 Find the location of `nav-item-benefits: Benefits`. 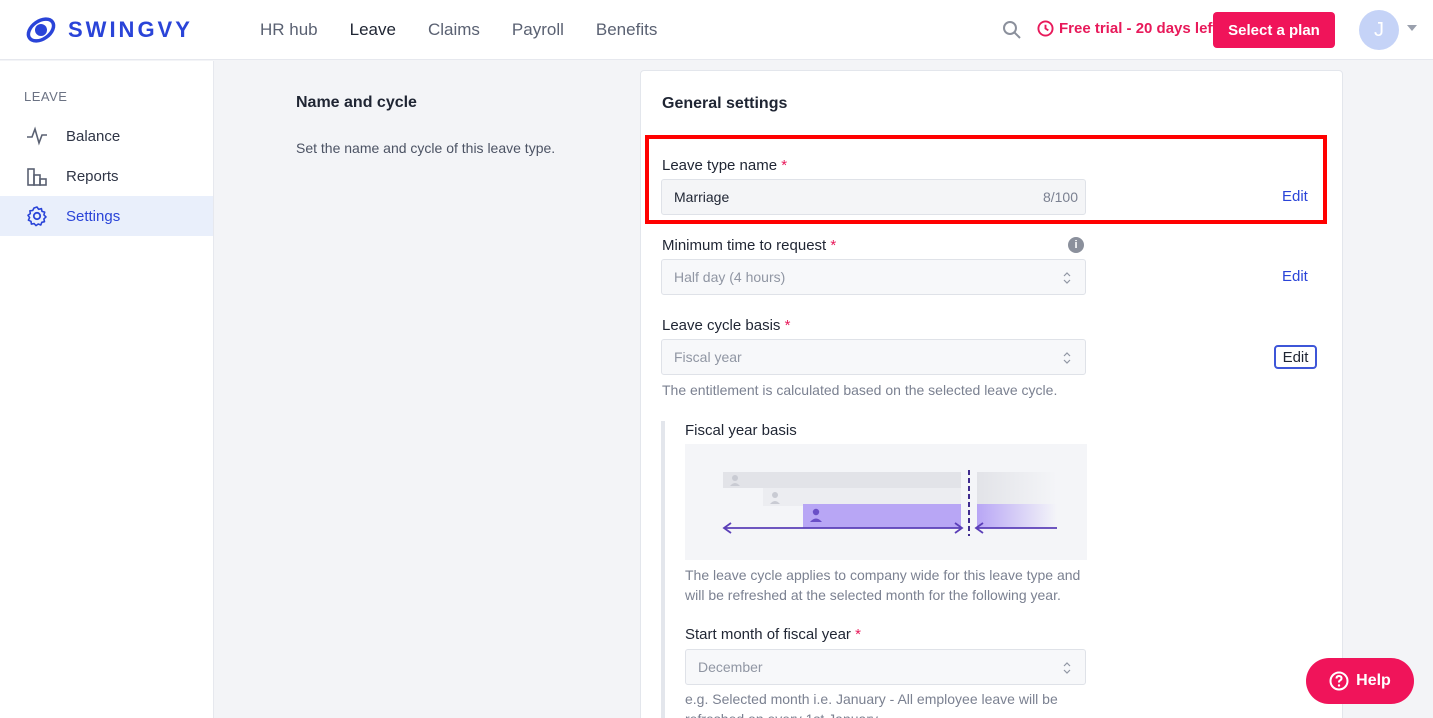

nav-item-benefits: Benefits is located at coordinates (626, 30).